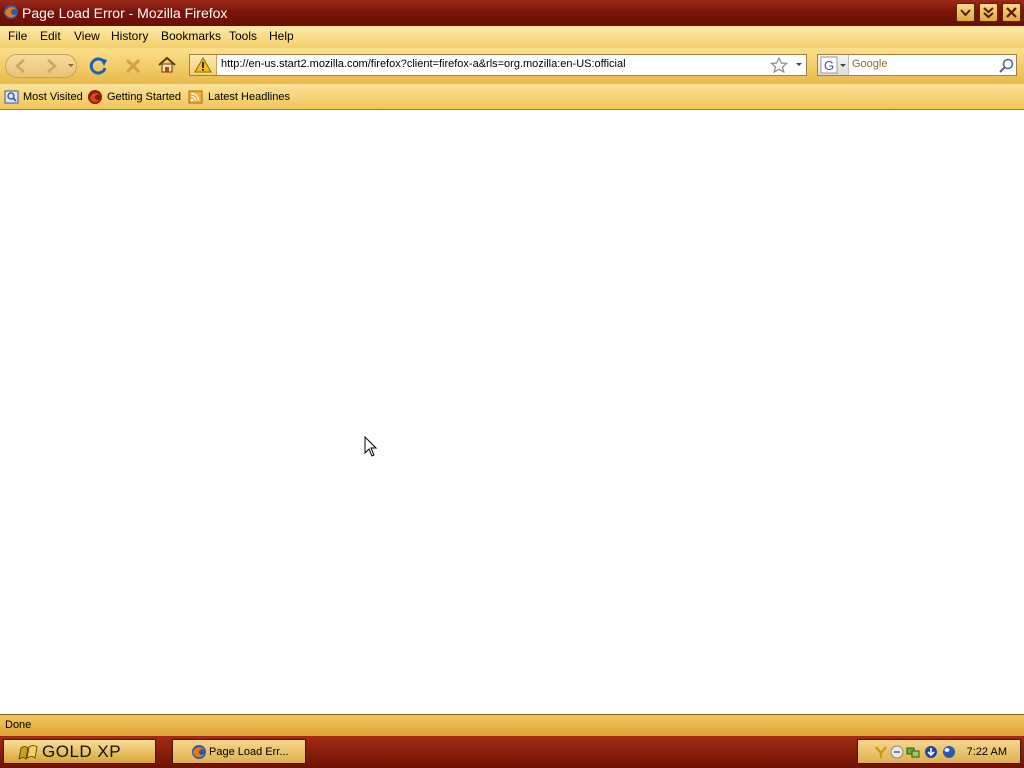  I want to click on start-label: GOLD XP, so click(82, 751).